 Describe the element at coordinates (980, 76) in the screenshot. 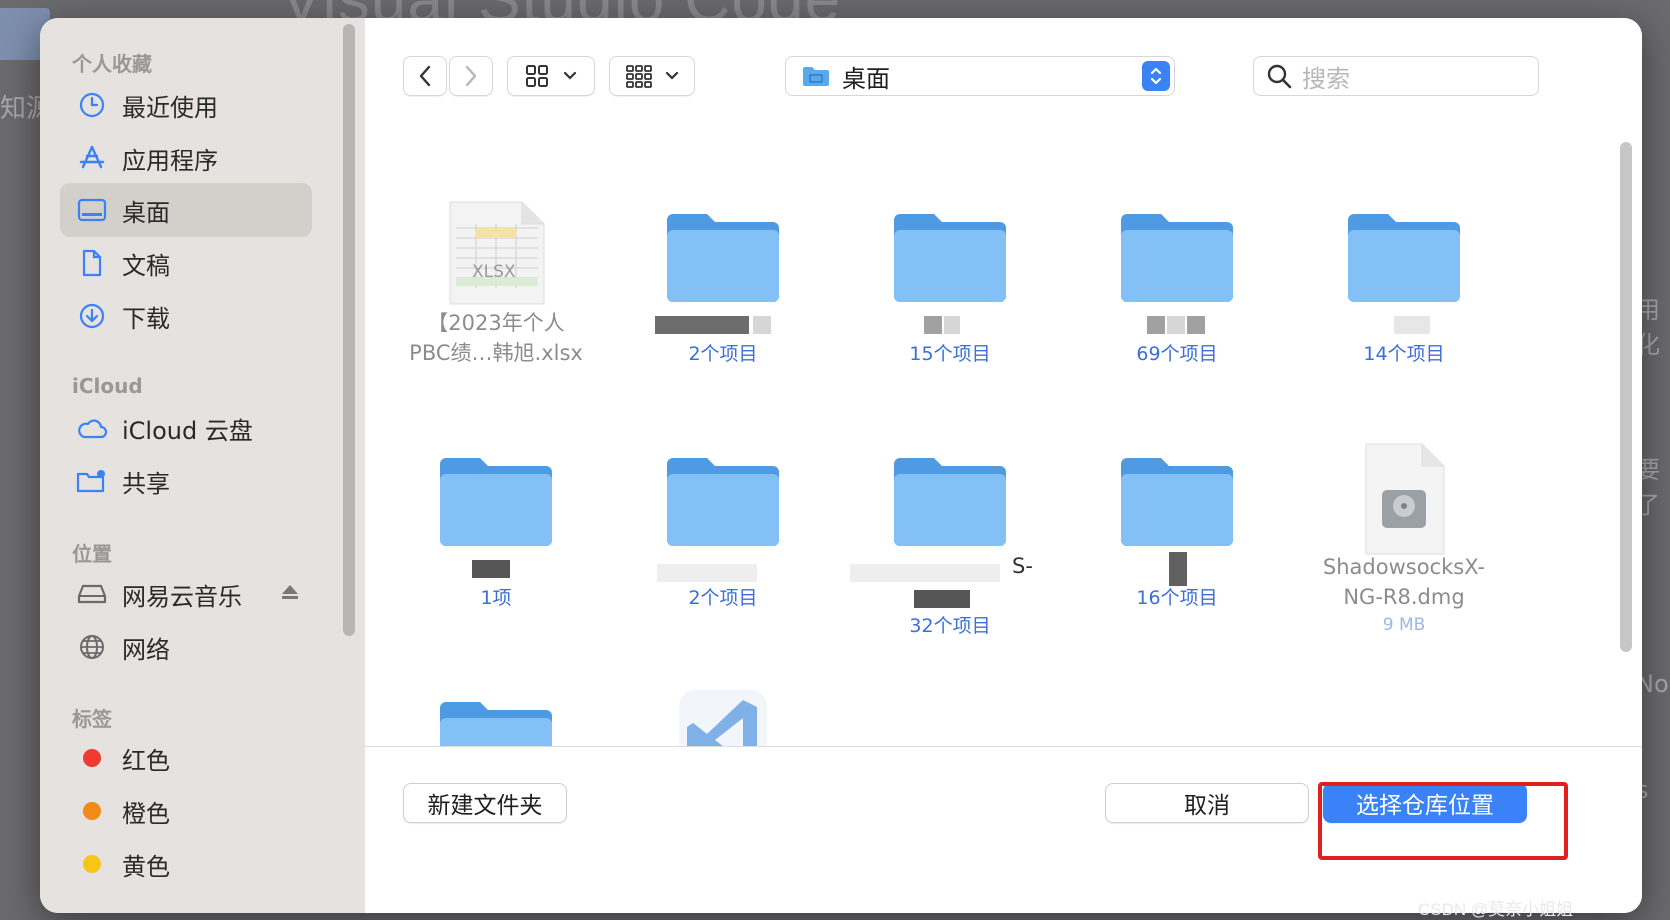

I see `location-popup: 桌面` at that location.